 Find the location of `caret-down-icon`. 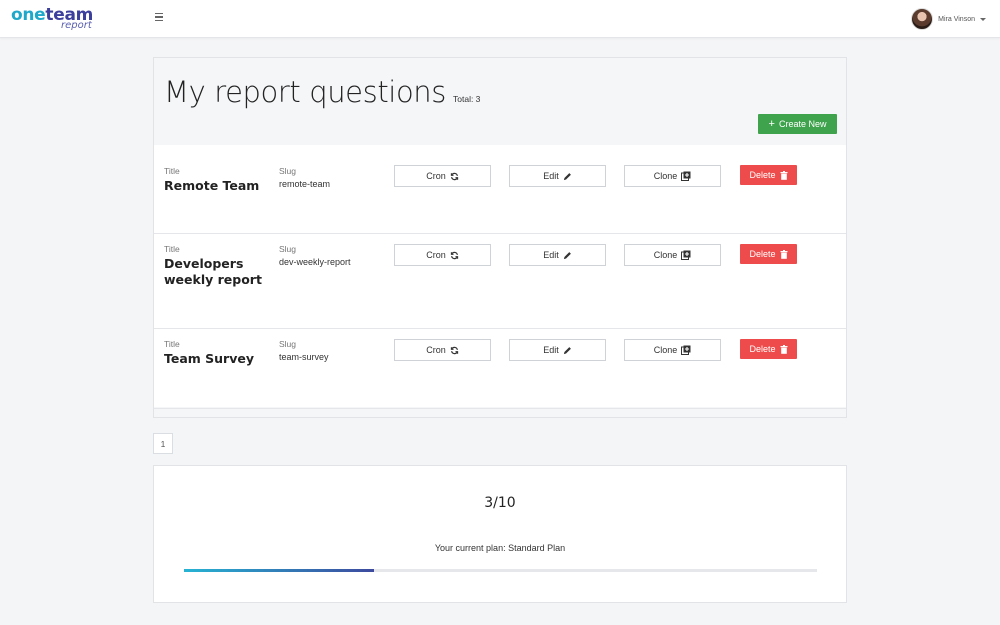

caret-down-icon is located at coordinates (983, 19).